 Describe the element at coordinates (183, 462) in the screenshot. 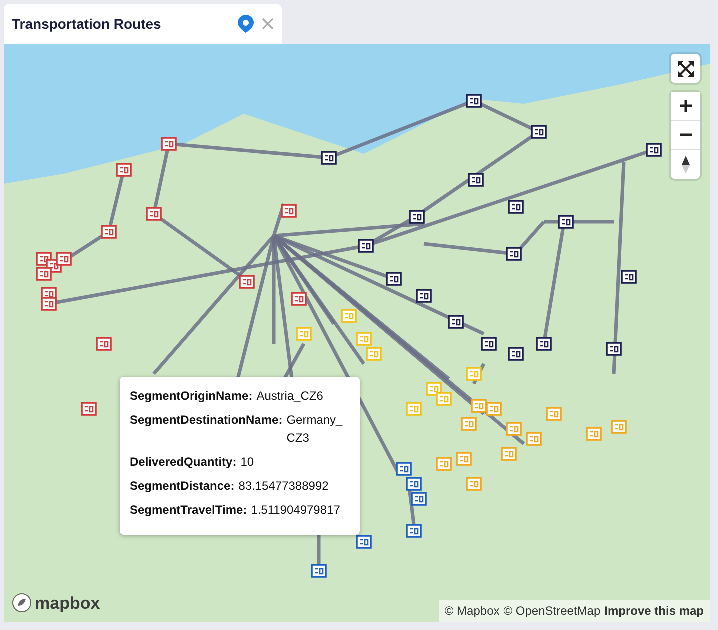

I see `field-label: DeliveredQuantity:` at that location.